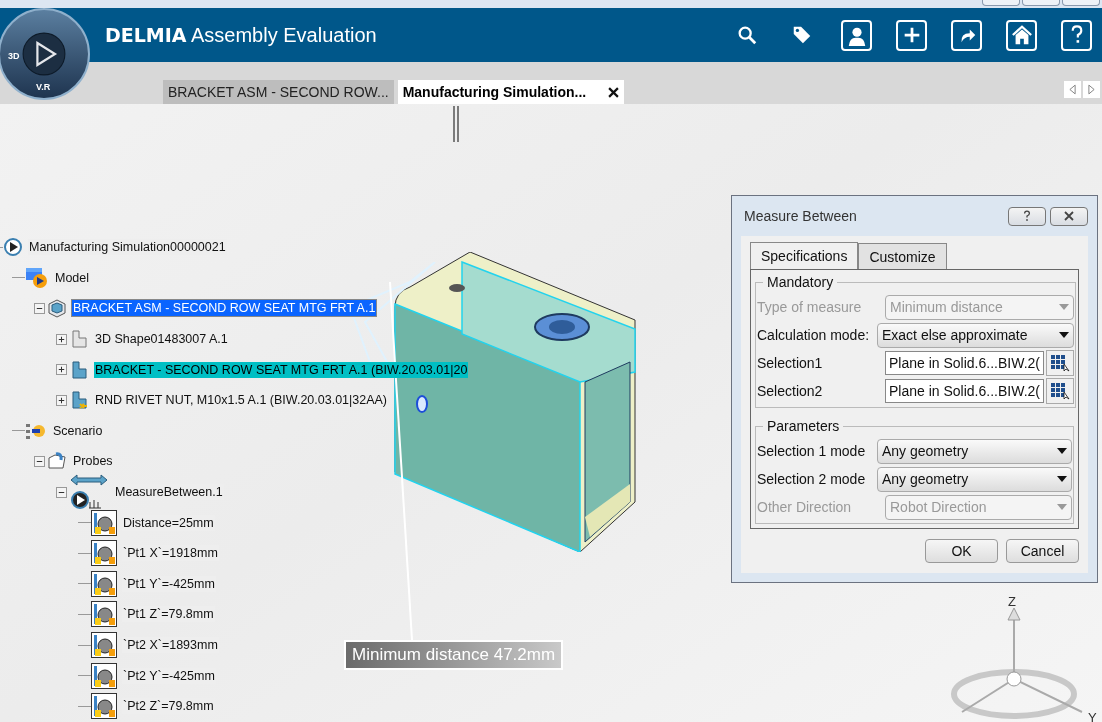 The width and height of the screenshot is (1102, 722). Describe the element at coordinates (44, 54) in the screenshot. I see `play-icon` at that location.